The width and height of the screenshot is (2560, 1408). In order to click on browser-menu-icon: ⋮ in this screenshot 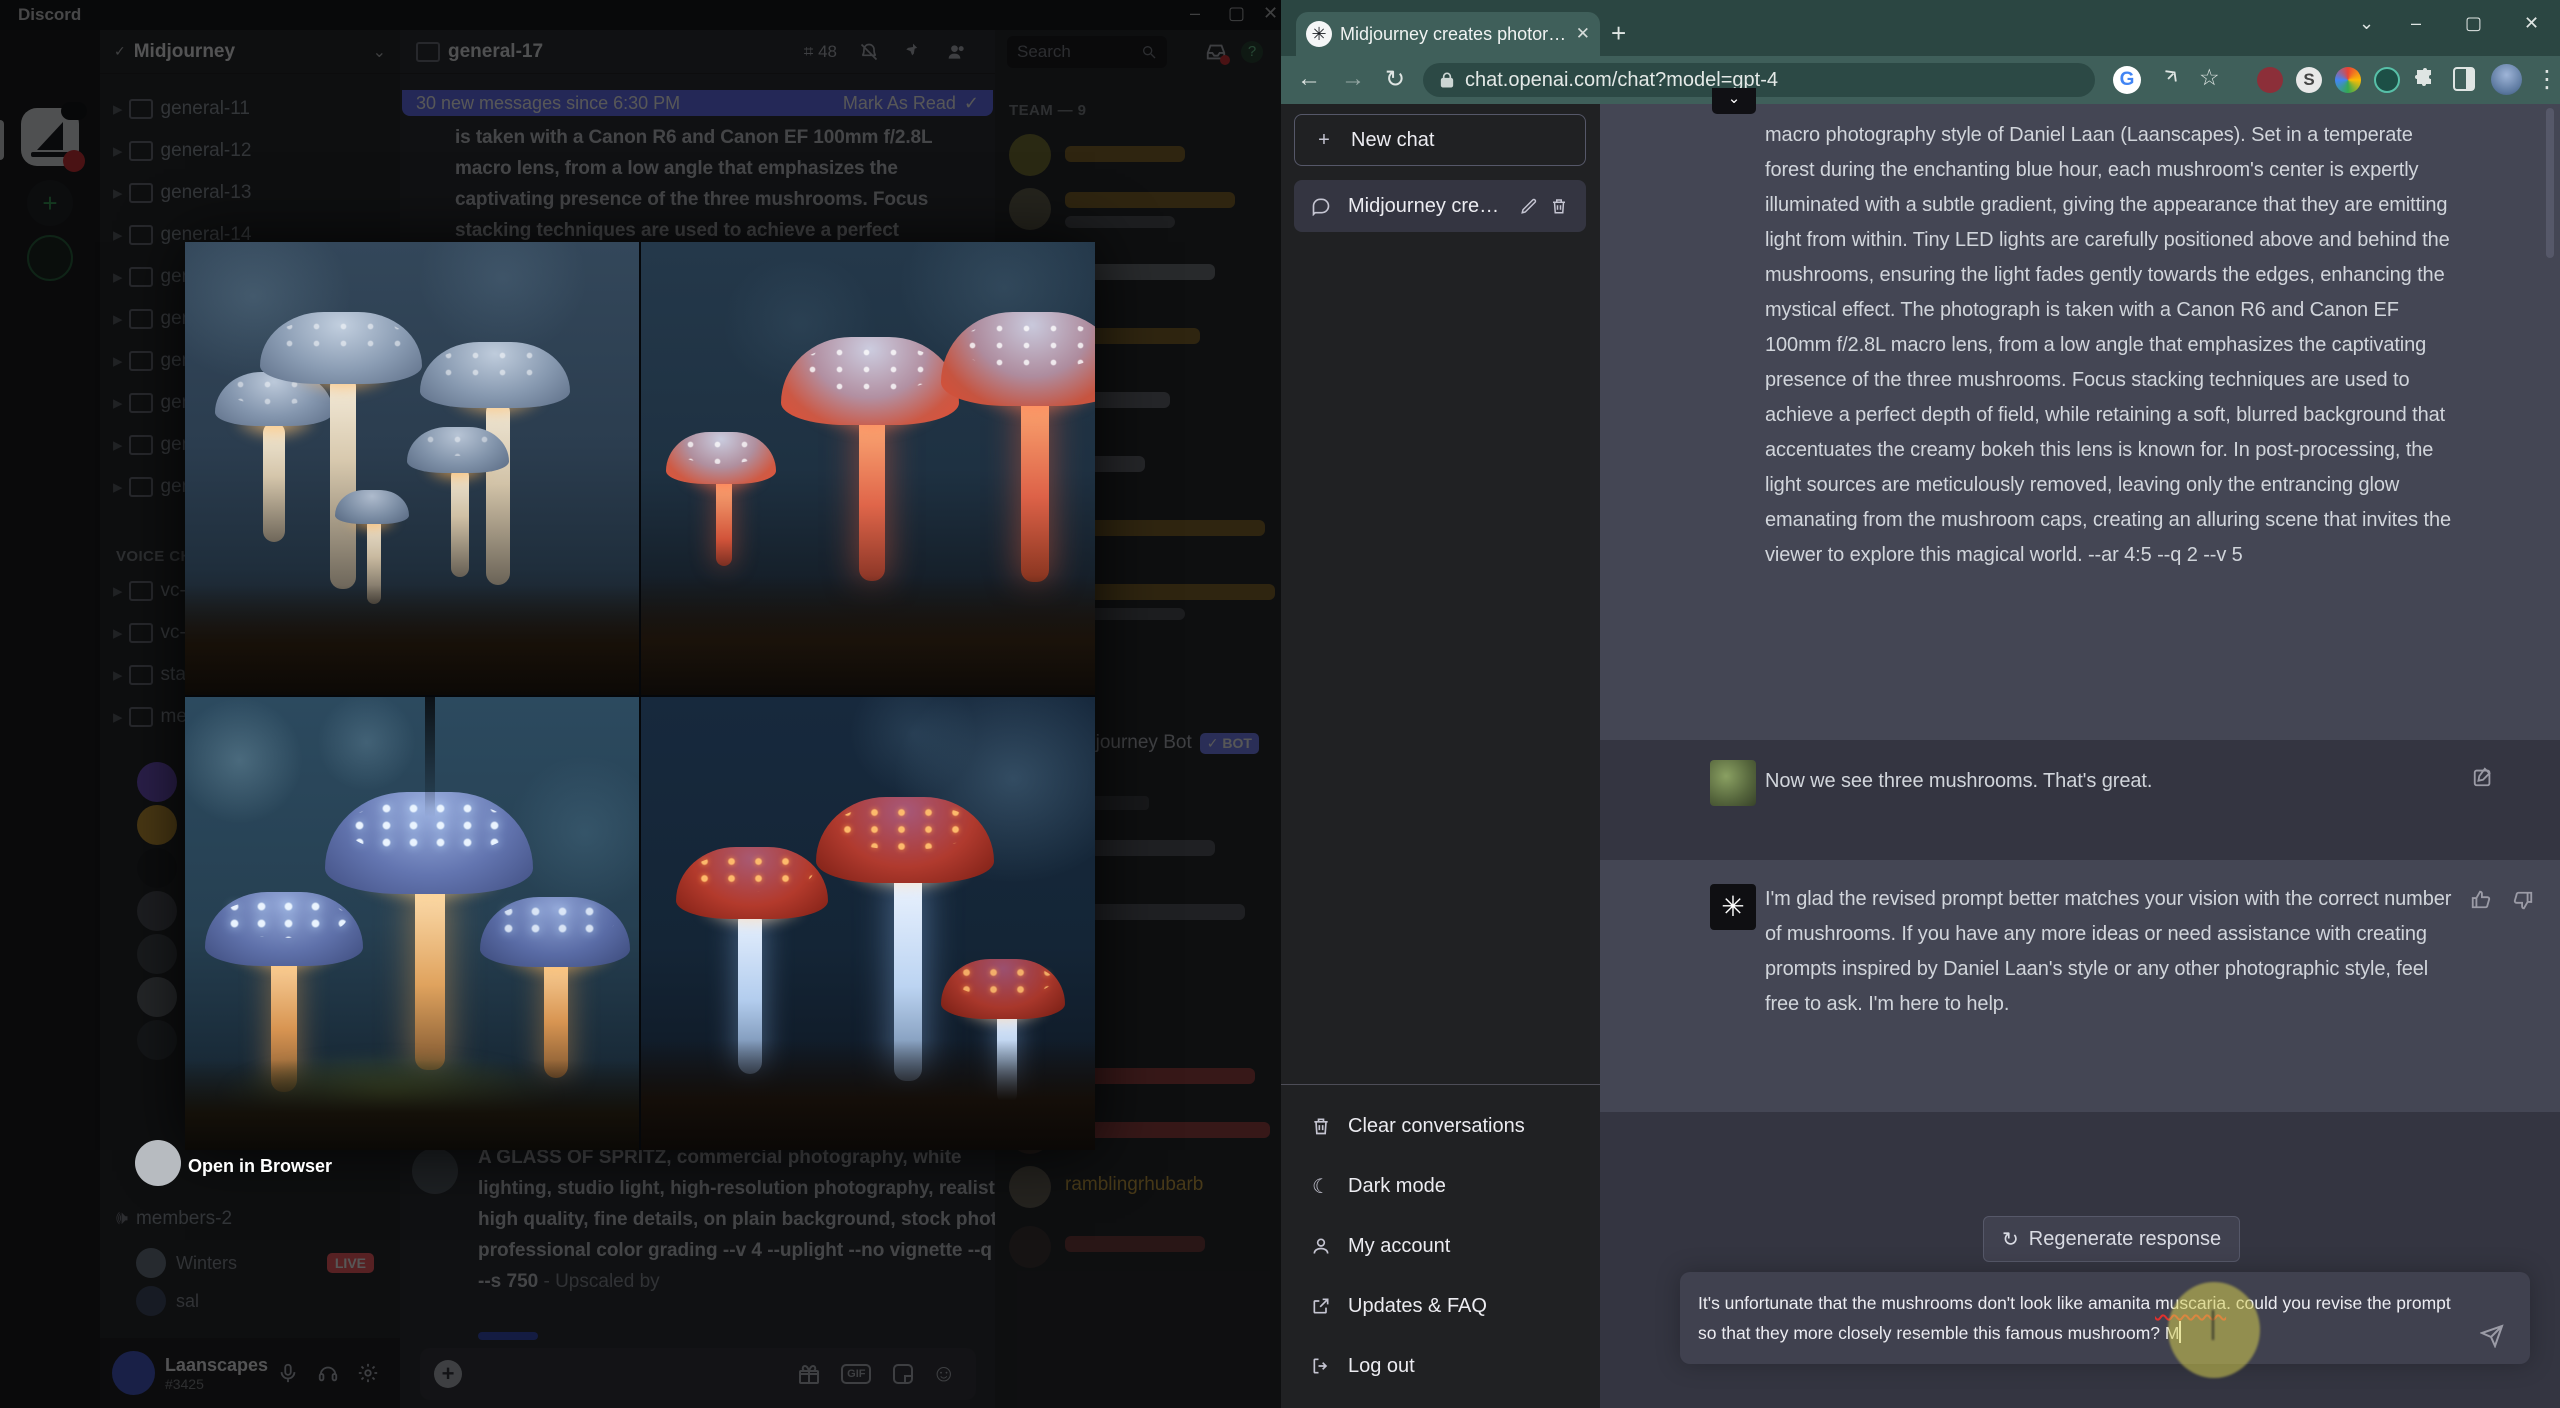, I will do `click(2547, 79)`.